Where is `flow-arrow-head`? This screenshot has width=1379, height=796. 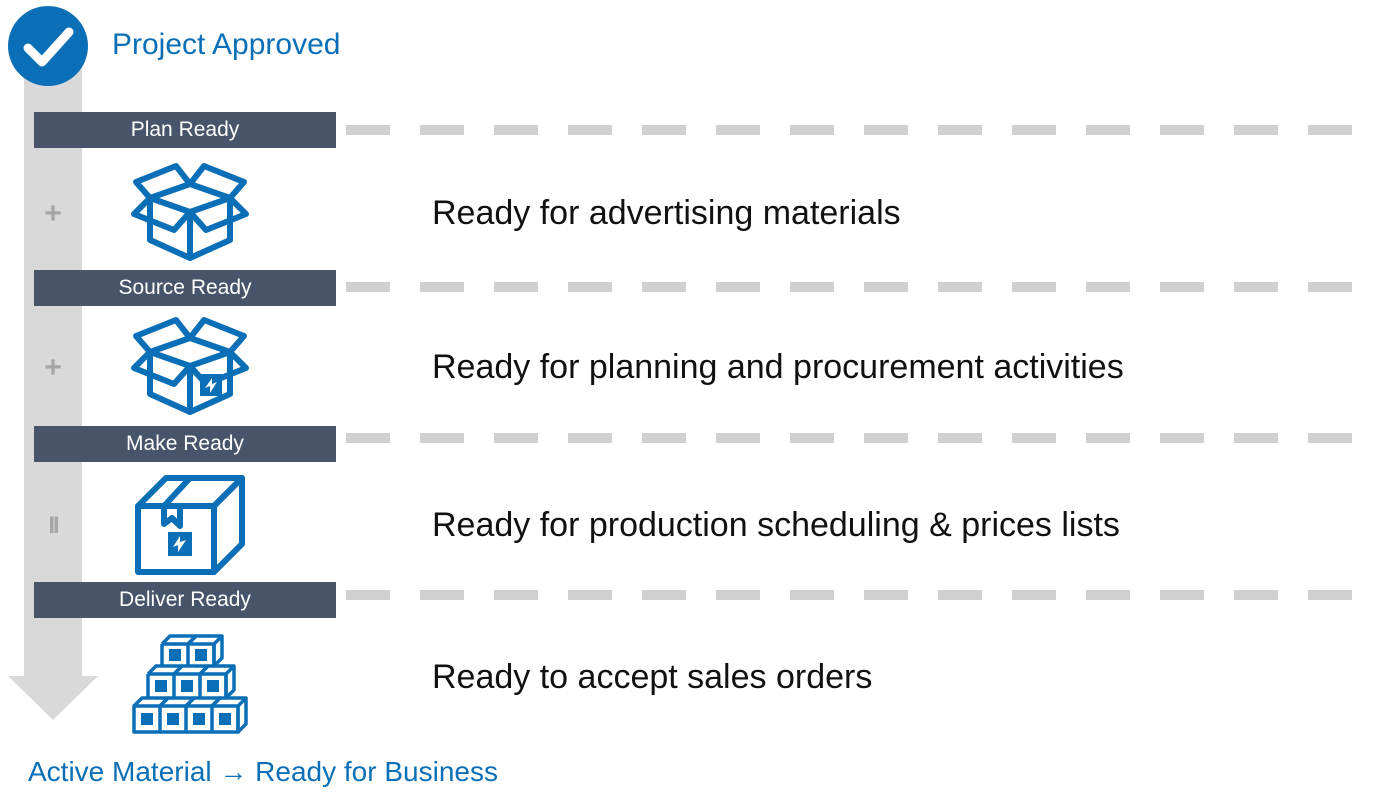
flow-arrow-head is located at coordinates (53, 698).